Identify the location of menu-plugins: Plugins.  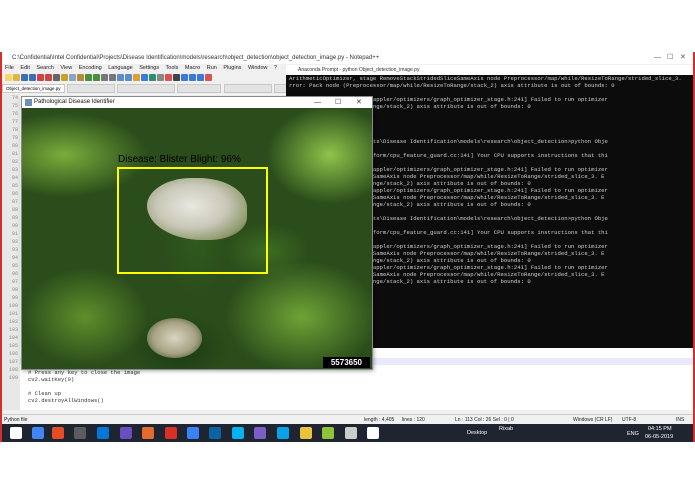
(232, 68).